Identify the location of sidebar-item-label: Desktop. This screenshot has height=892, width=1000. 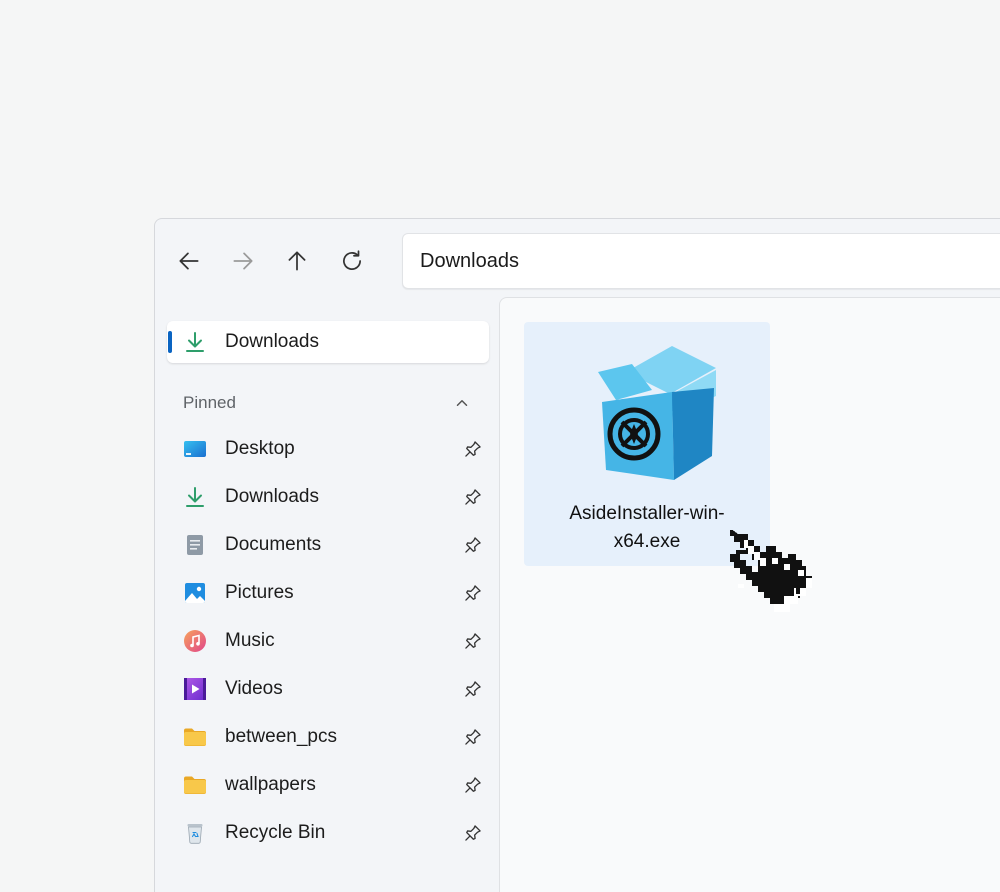
(260, 448).